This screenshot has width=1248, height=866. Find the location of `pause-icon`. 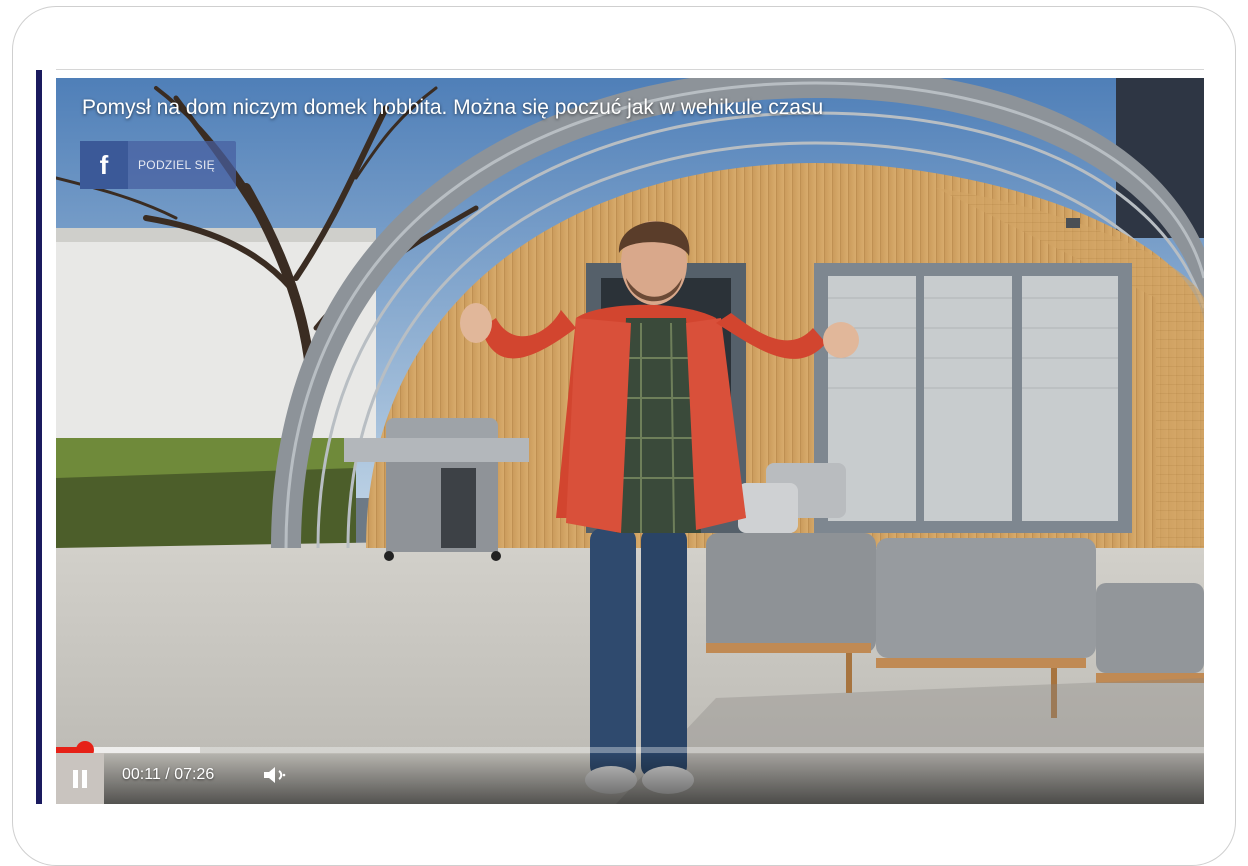

pause-icon is located at coordinates (80, 778).